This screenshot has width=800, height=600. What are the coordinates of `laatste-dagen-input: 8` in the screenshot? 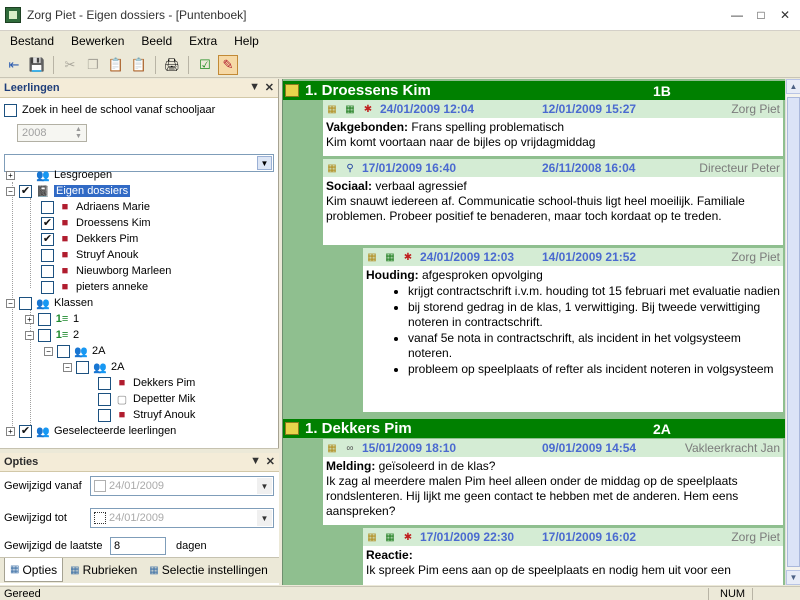 It's located at (138, 546).